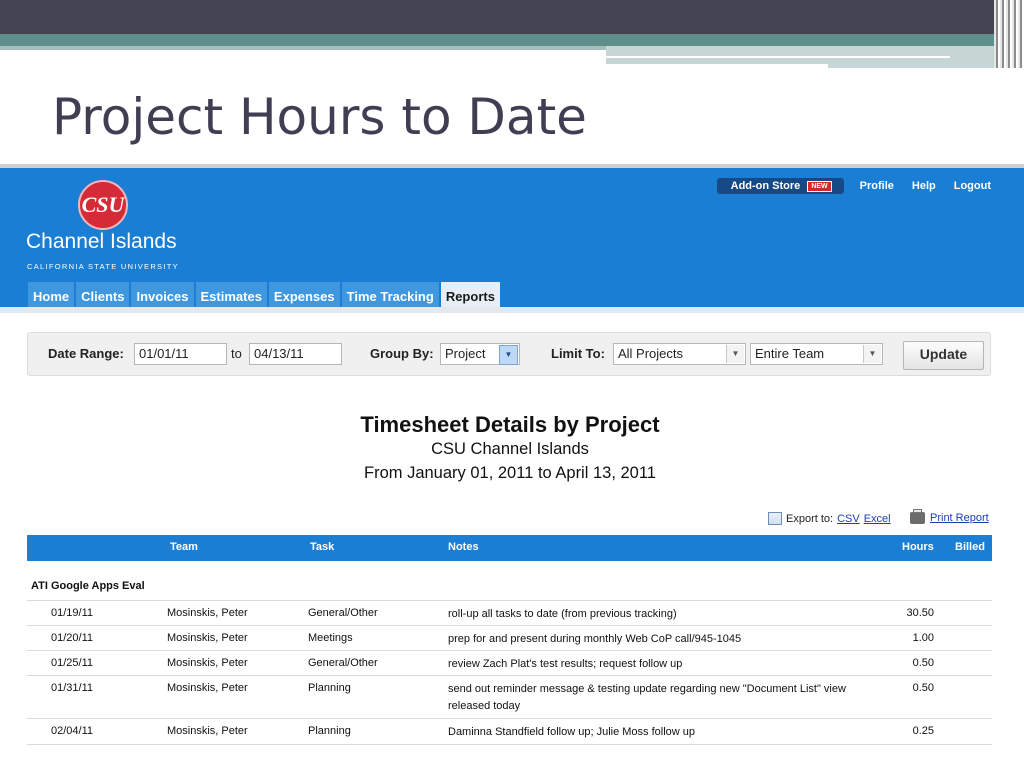 This screenshot has height=768, width=1024. Describe the element at coordinates (651, 353) in the screenshot. I see `limit-projects-value: All Projects` at that location.